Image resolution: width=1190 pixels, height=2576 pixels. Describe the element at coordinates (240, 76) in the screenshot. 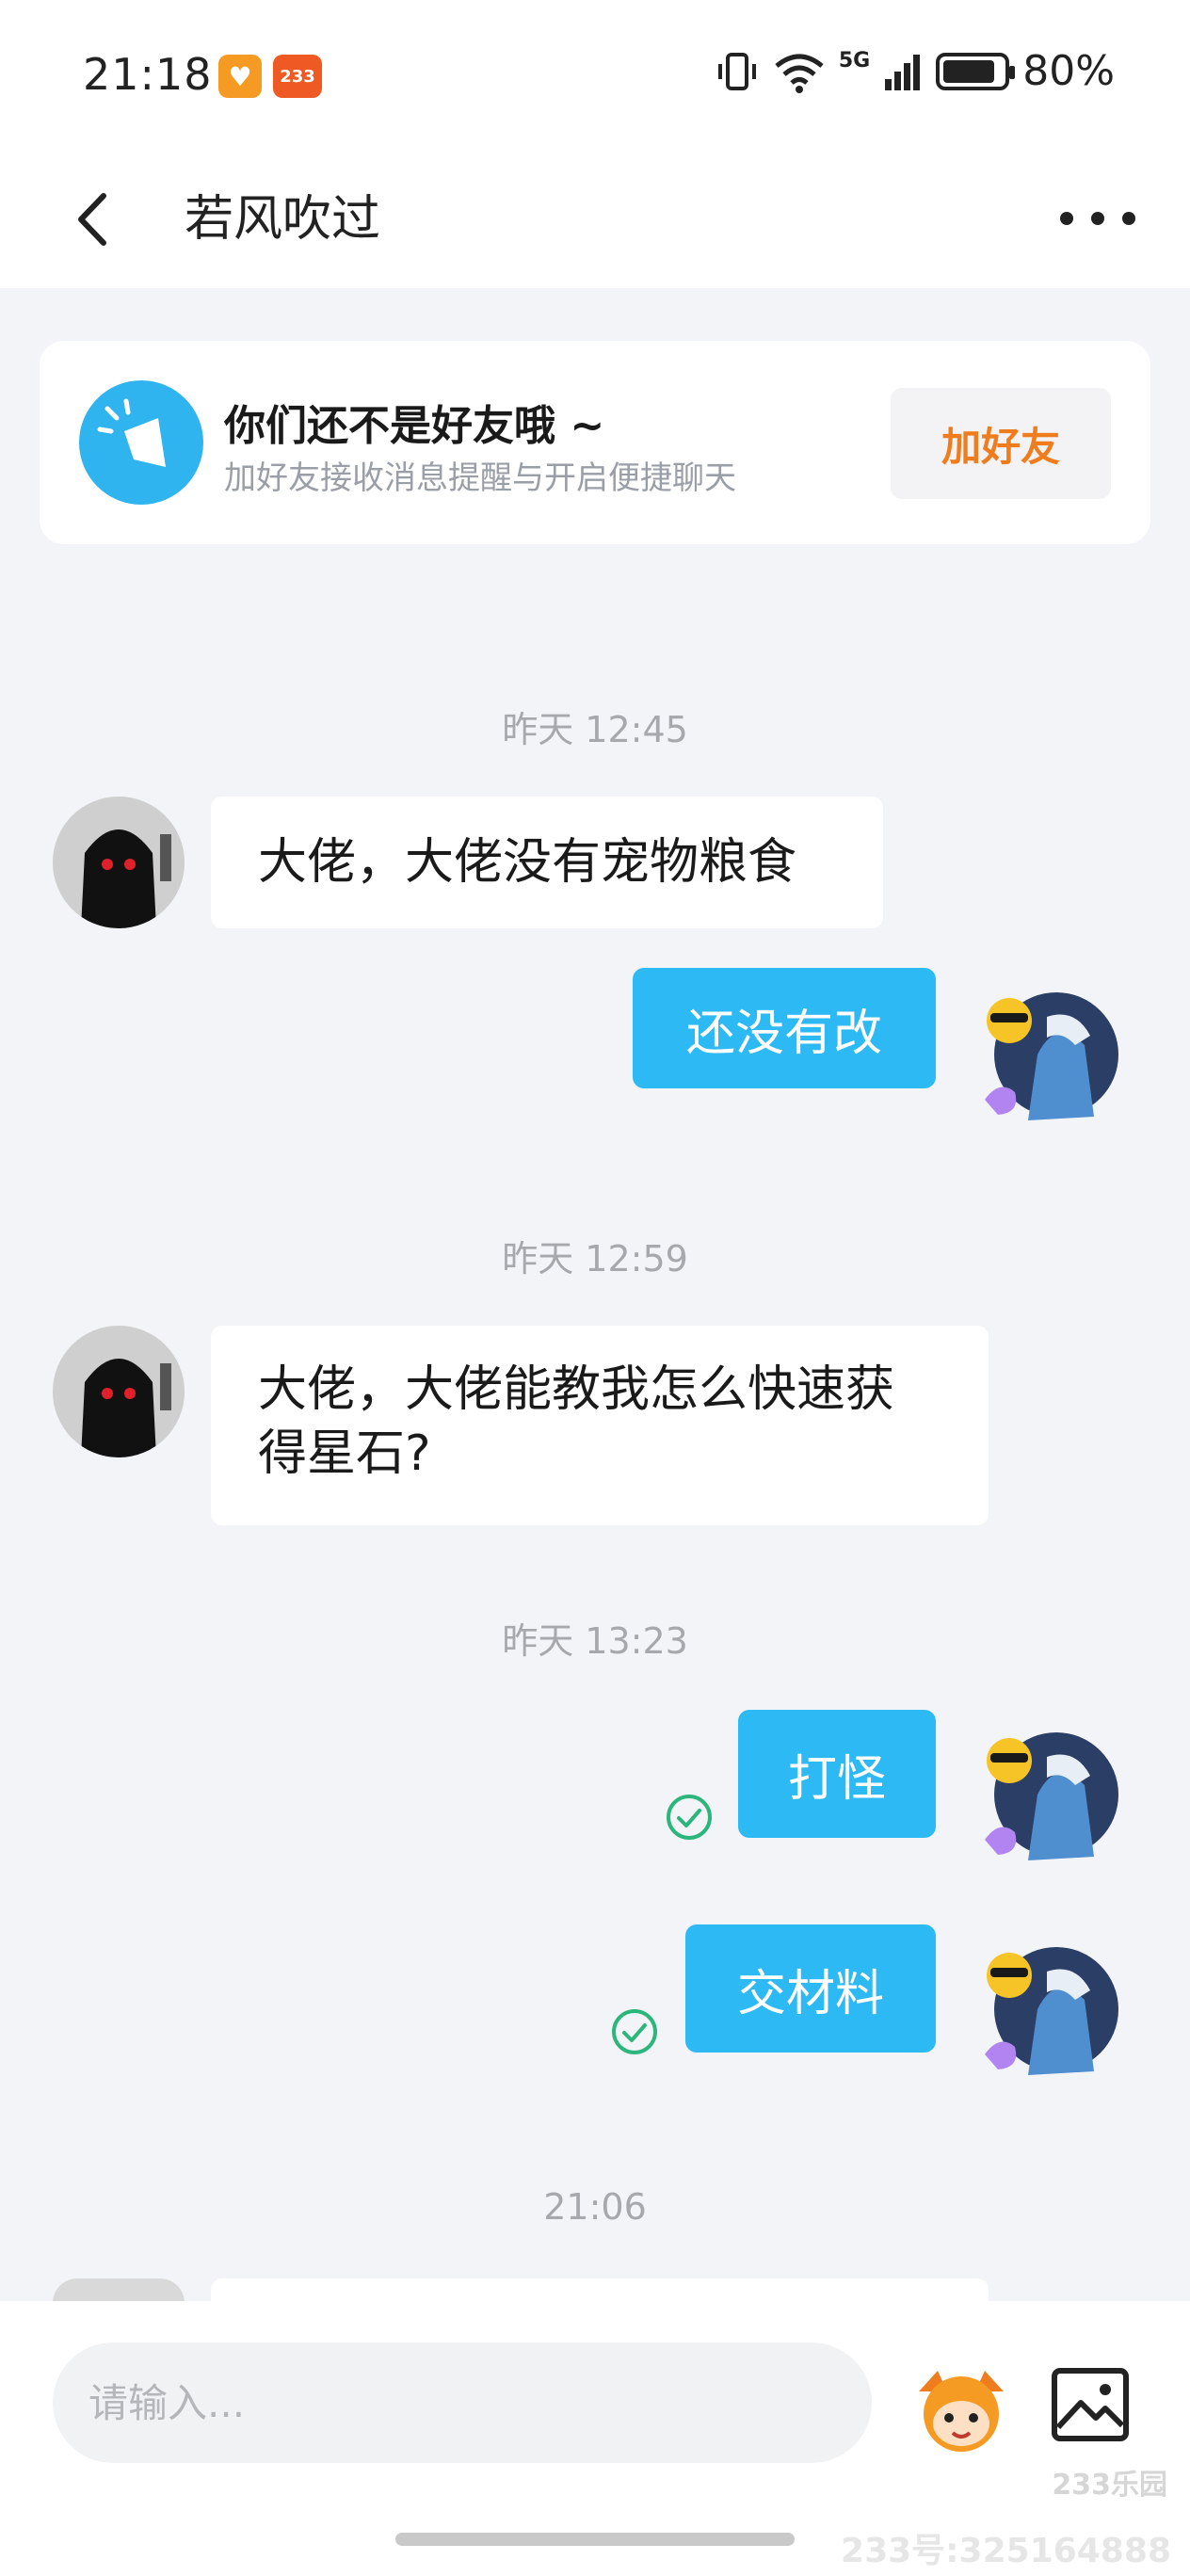

I see `health-app-icon: ♥` at that location.